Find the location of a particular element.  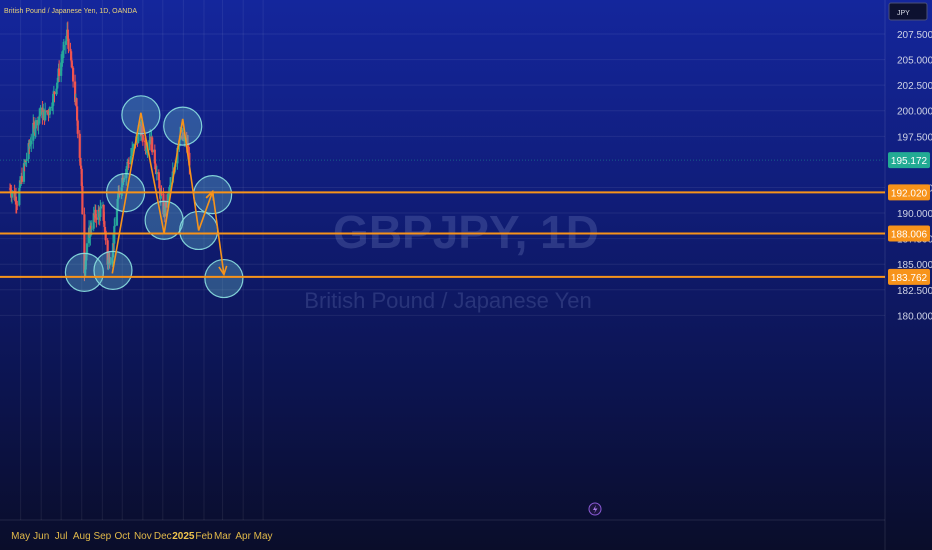

current-price-label: 195.172 is located at coordinates (909, 161).